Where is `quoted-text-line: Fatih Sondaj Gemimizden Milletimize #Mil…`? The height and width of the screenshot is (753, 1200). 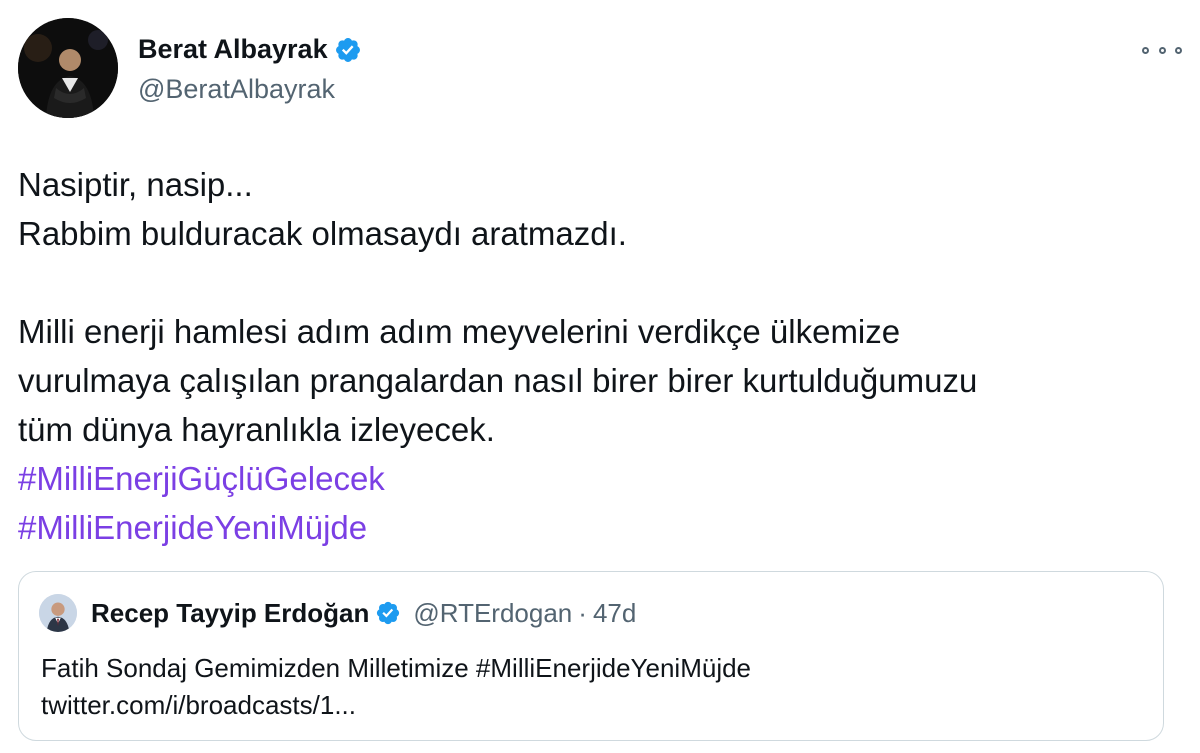
quoted-text-line: Fatih Sondaj Gemimizden Milletimize #Mil… is located at coordinates (396, 668).